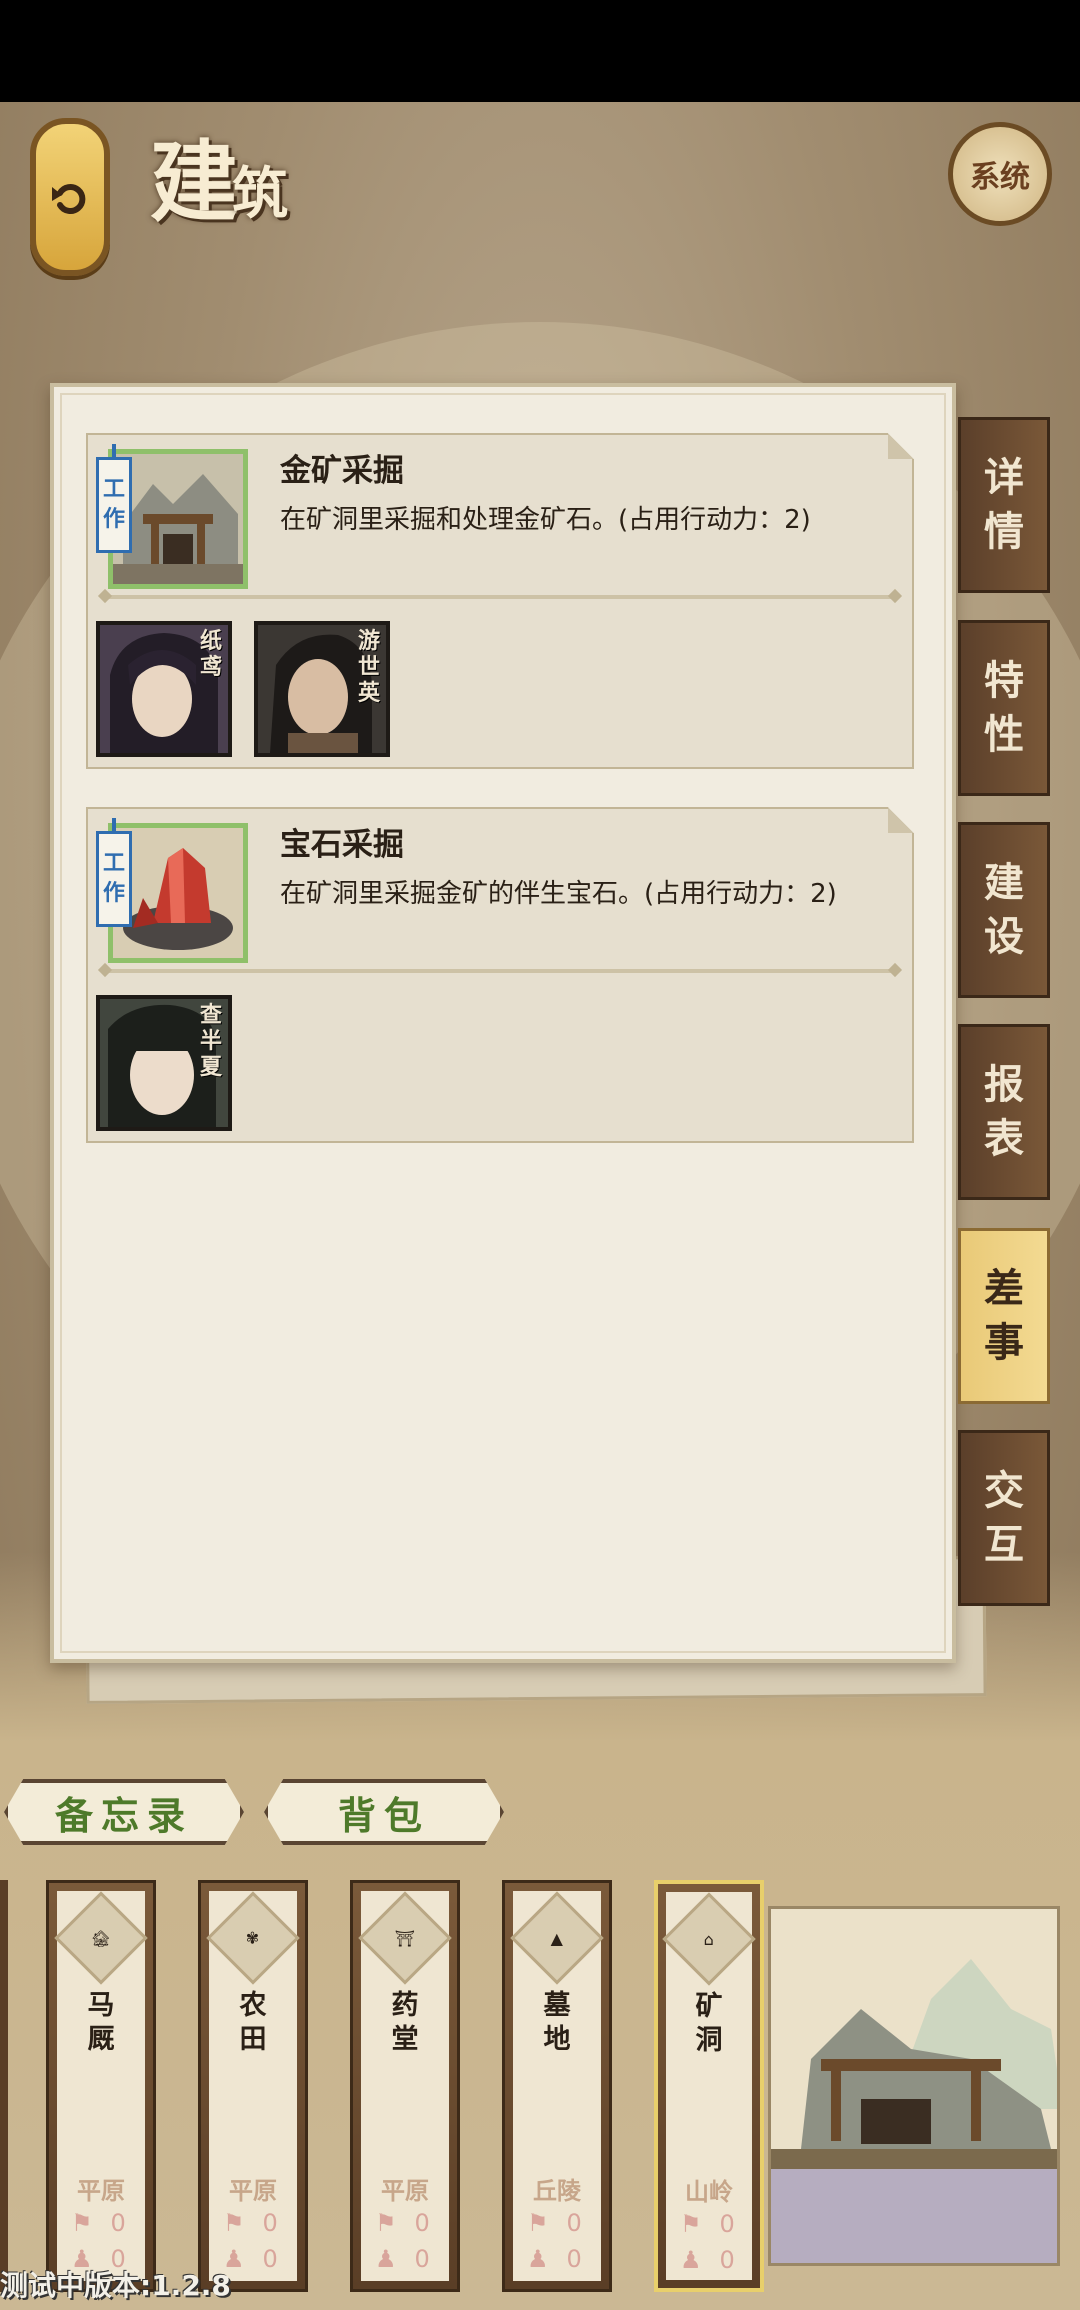  What do you see at coordinates (1004, 708) in the screenshot?
I see `tab-traits: 特性` at bounding box center [1004, 708].